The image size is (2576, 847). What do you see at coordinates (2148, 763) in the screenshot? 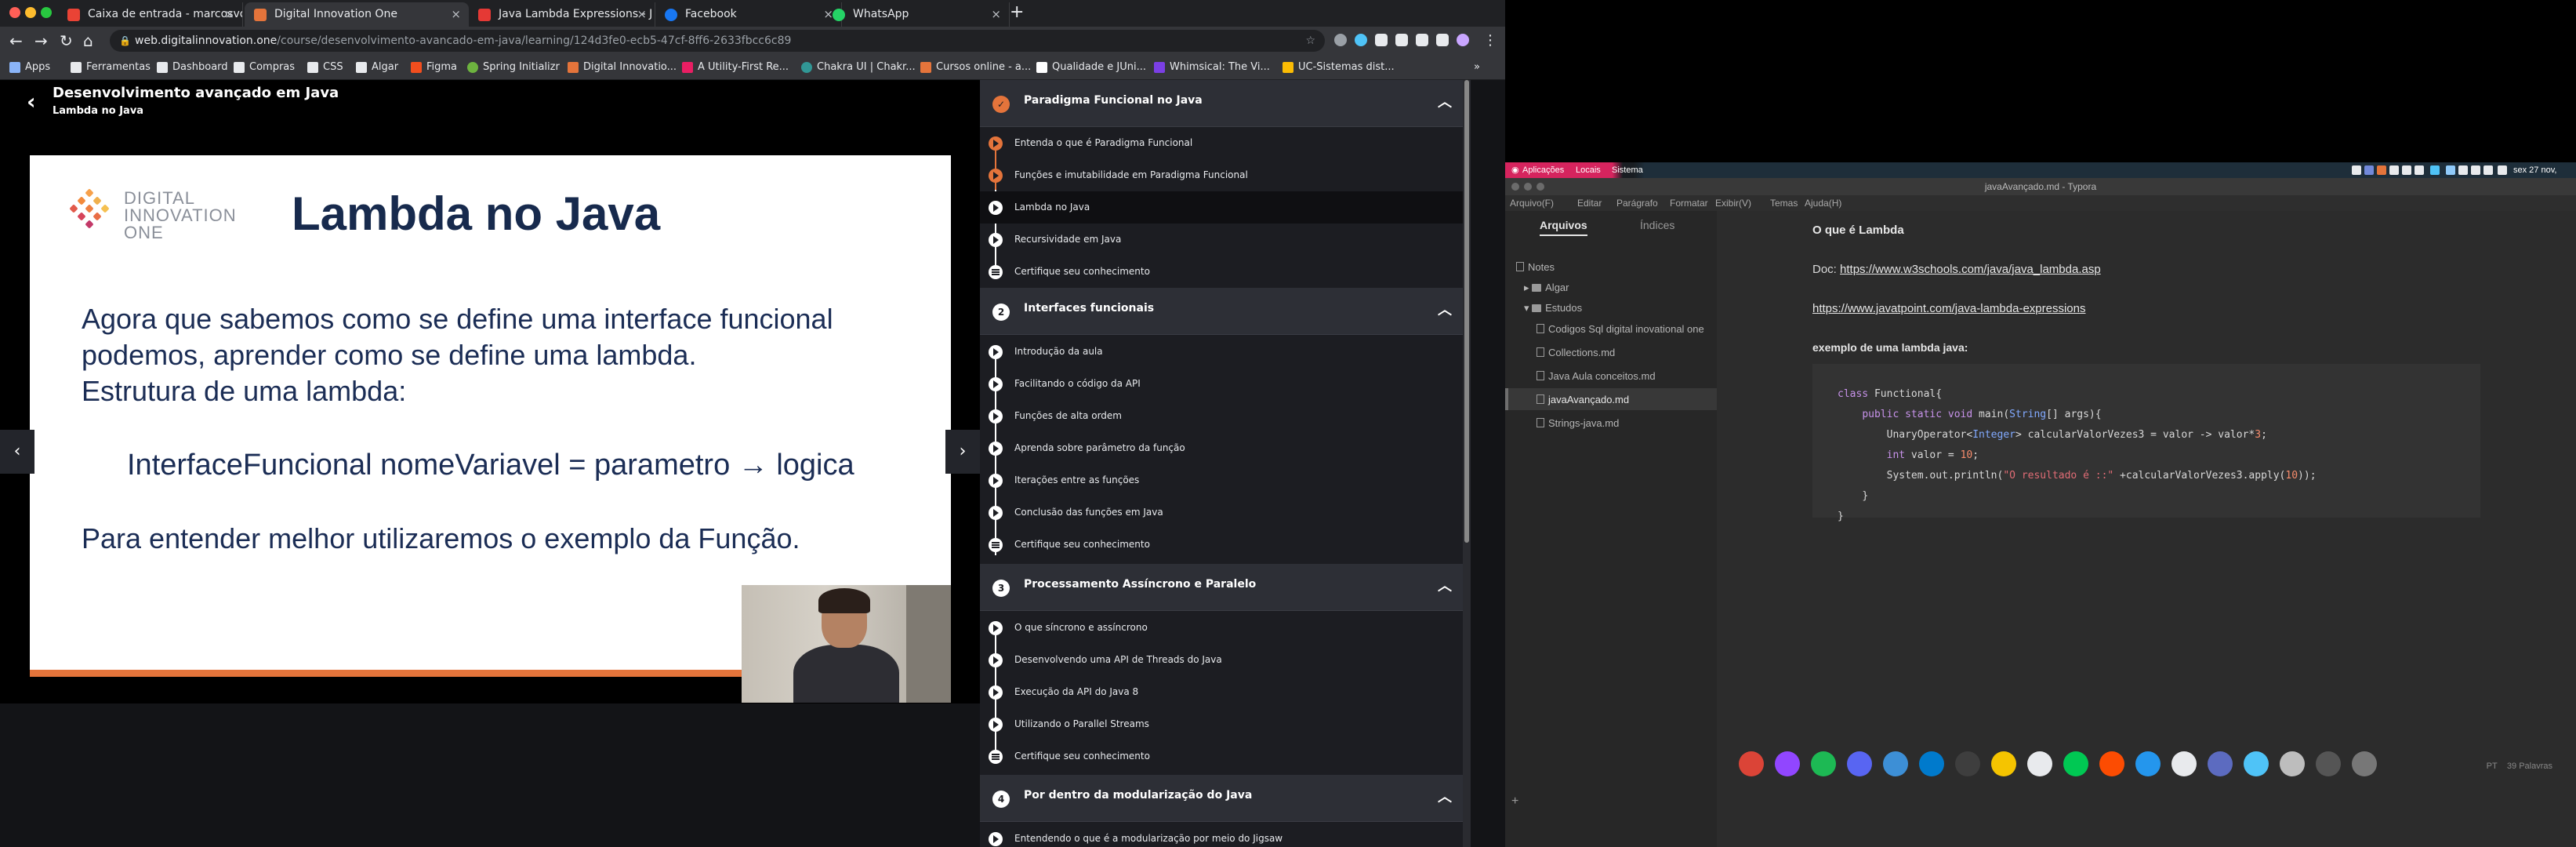
I see `docker-icon` at bounding box center [2148, 763].